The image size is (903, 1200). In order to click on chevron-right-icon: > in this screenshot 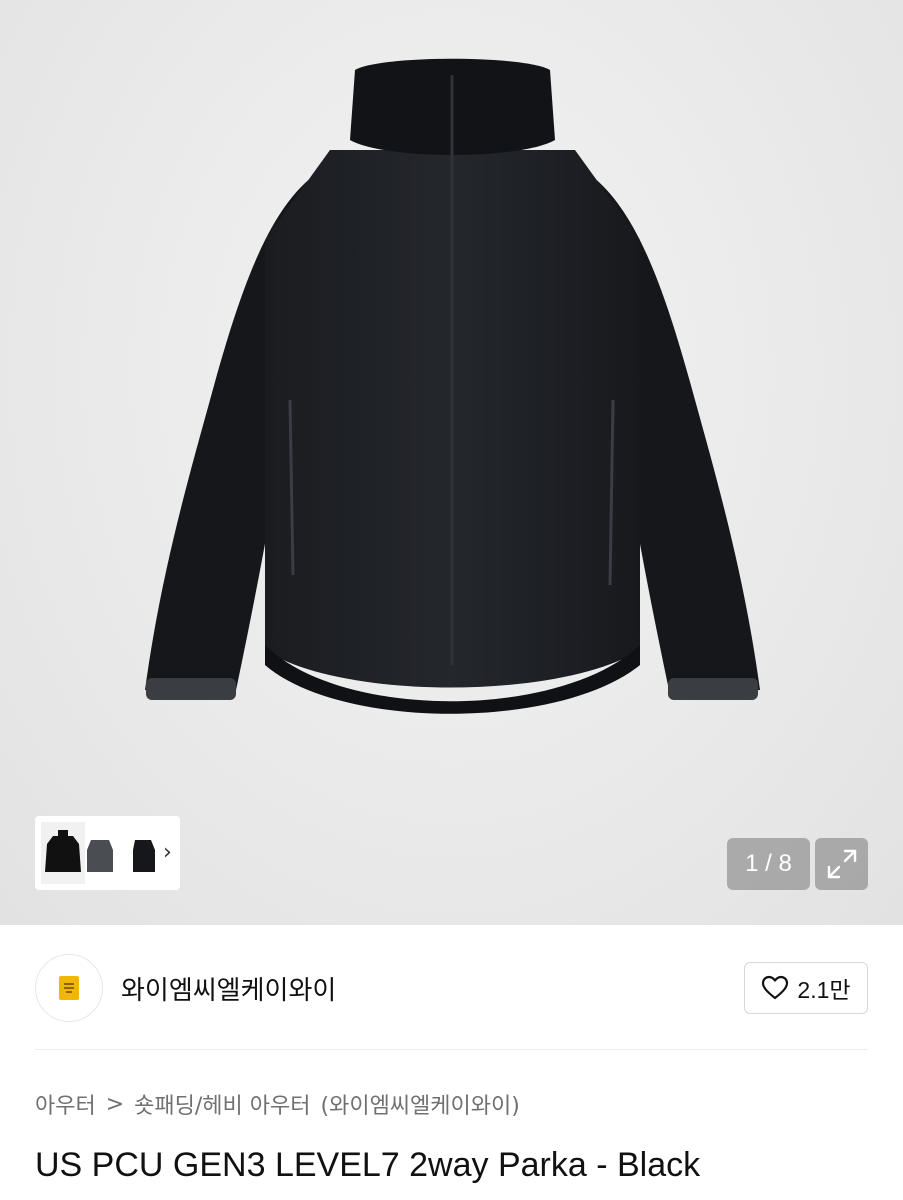, I will do `click(115, 1104)`.